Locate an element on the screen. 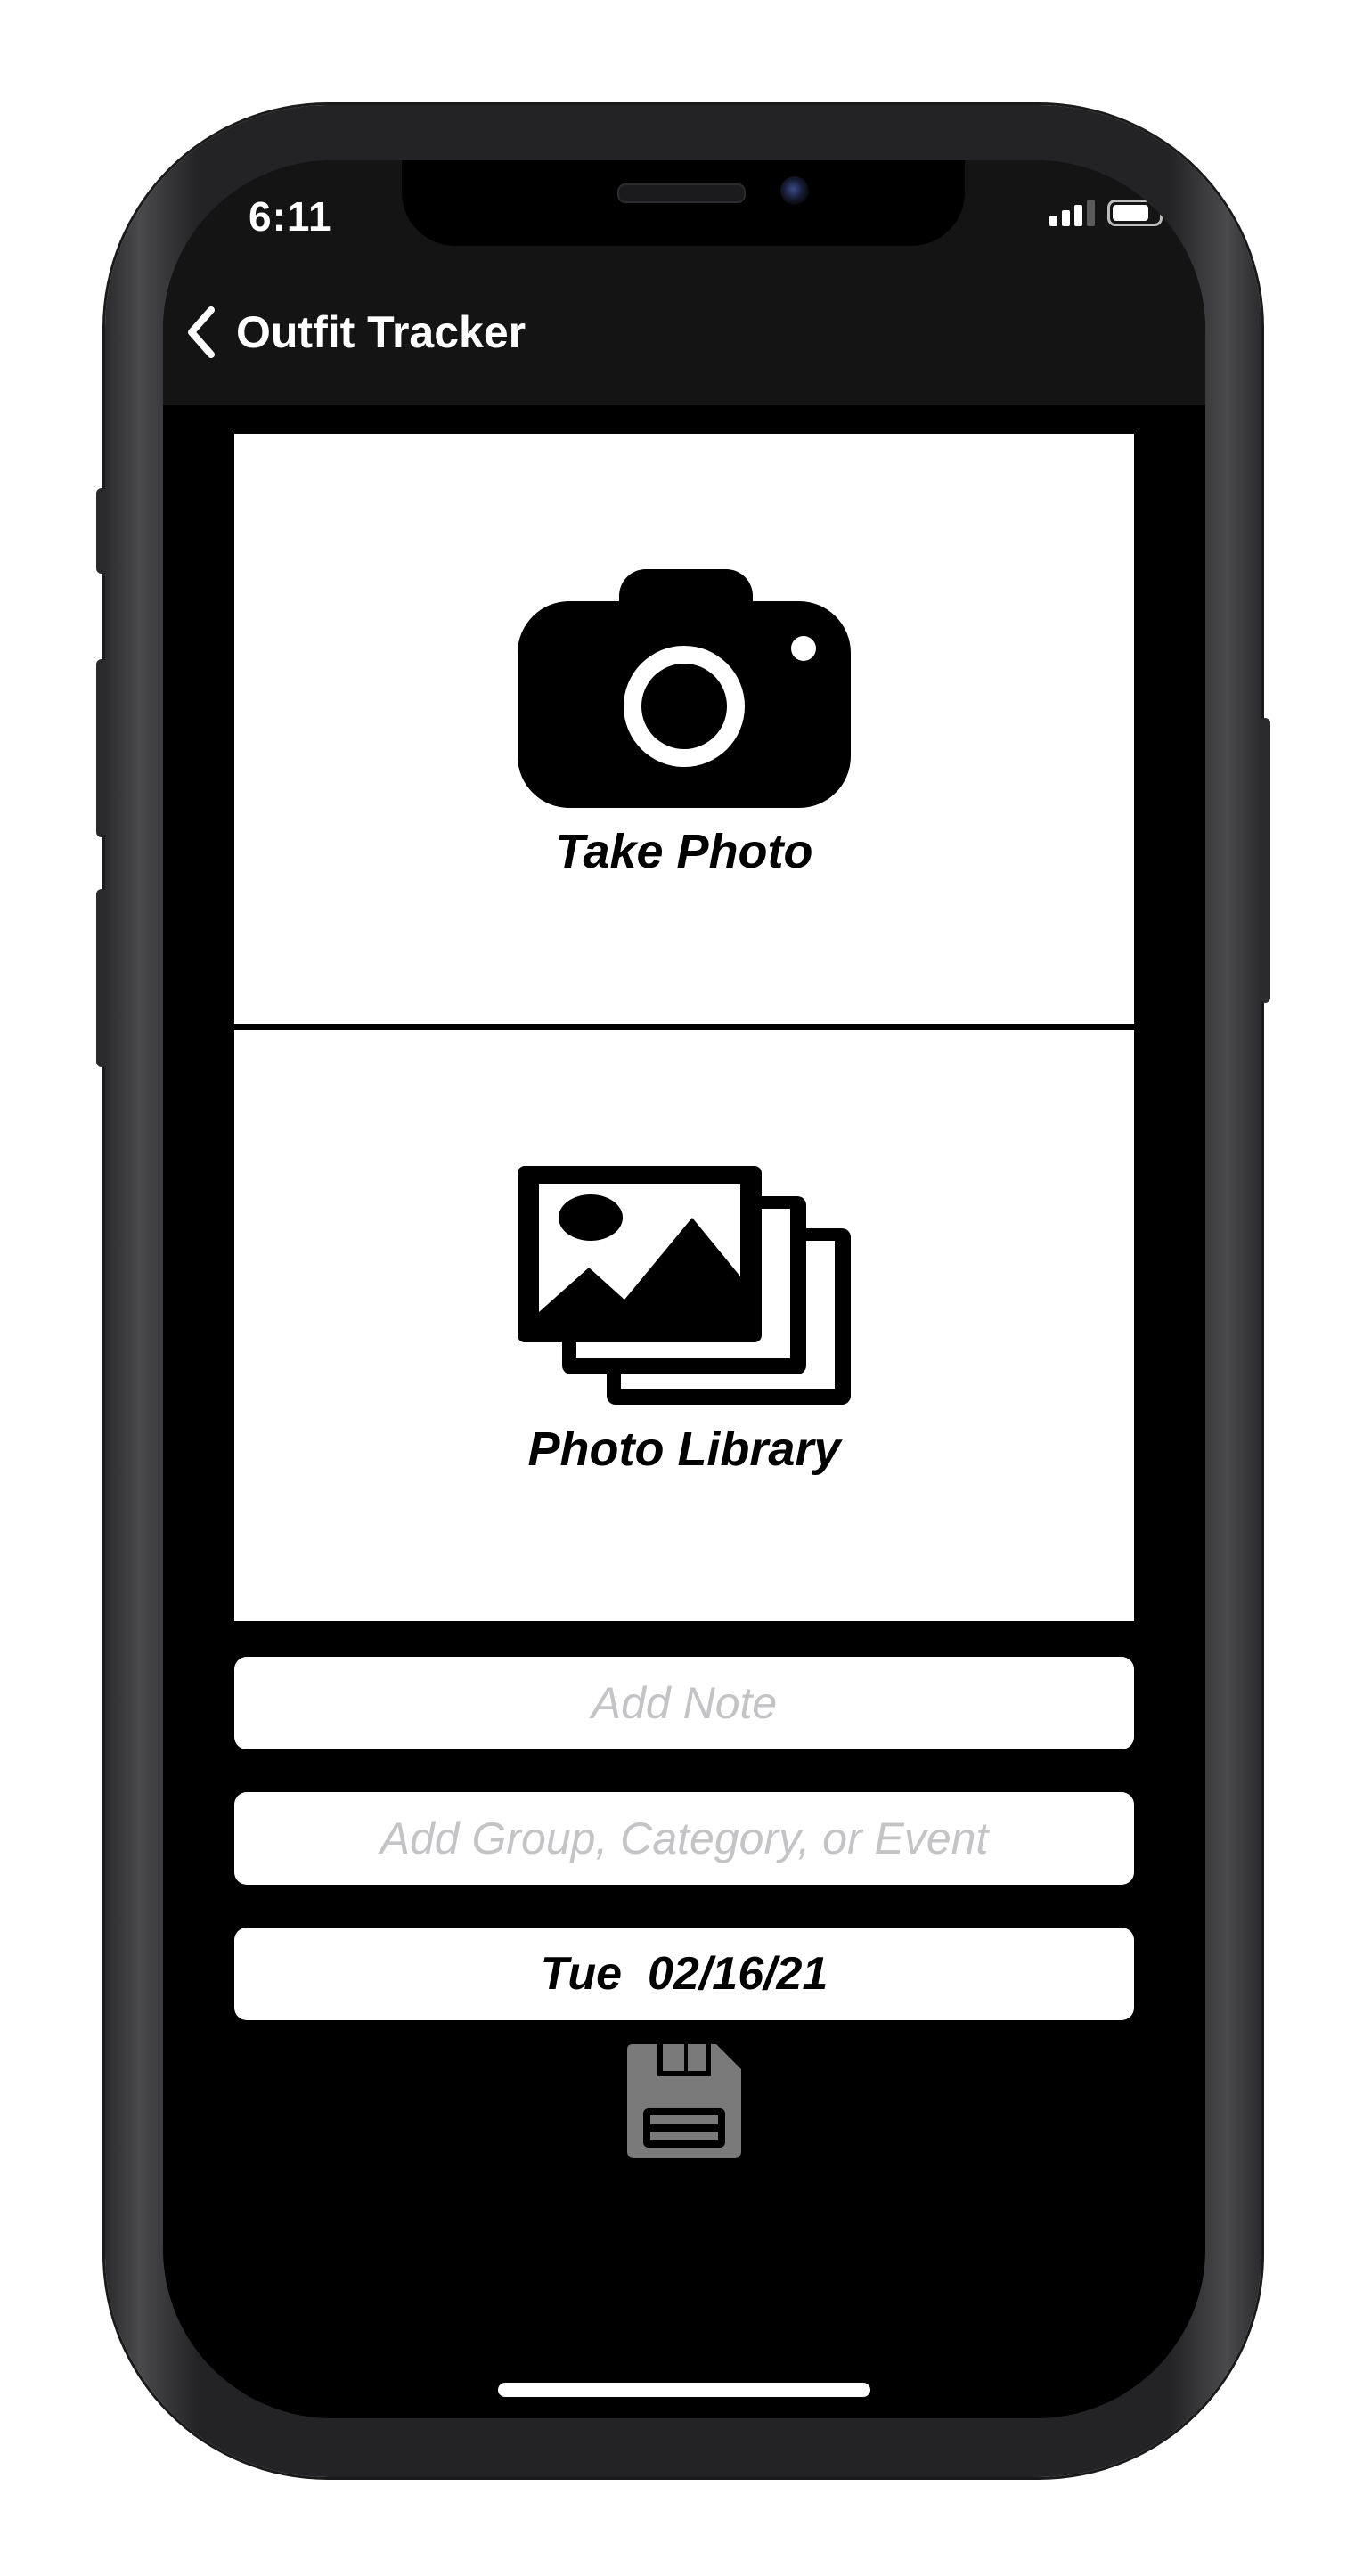 The height and width of the screenshot is (2576, 1363). front-camera is located at coordinates (795, 191).